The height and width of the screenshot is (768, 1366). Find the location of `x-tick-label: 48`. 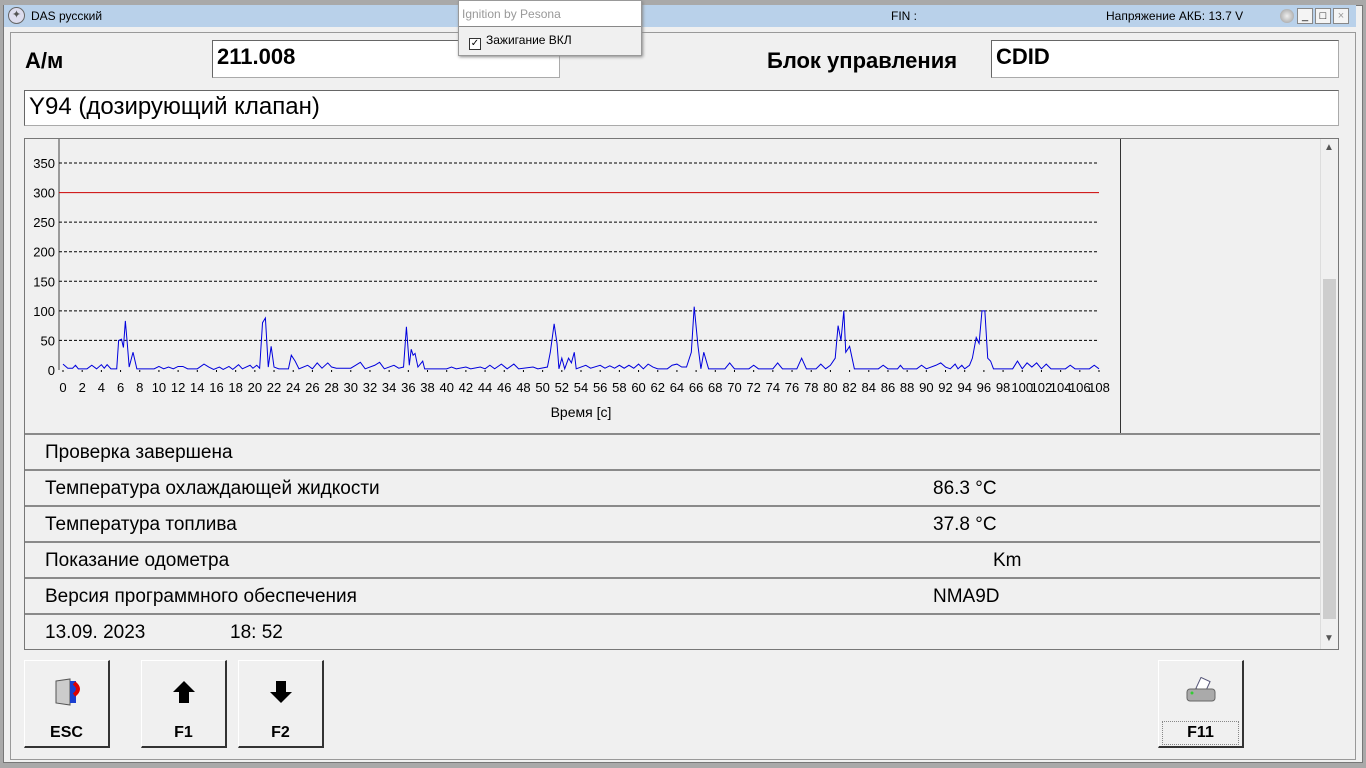

x-tick-label: 48 is located at coordinates (523, 387).